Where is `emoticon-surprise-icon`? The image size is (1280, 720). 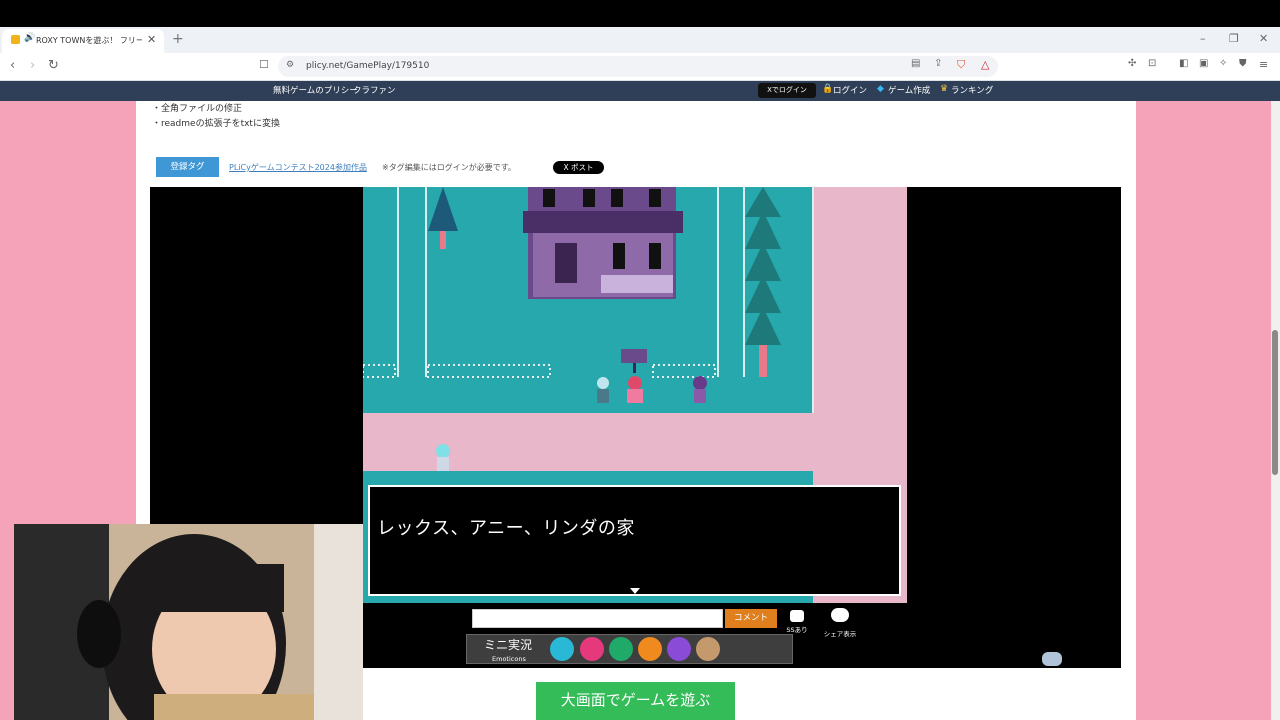
emoticon-surprise-icon is located at coordinates (650, 649).